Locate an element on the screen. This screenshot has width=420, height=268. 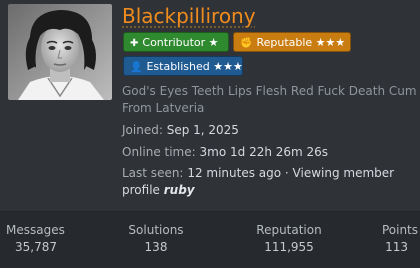
stat-value: 113 is located at coordinates (396, 247).